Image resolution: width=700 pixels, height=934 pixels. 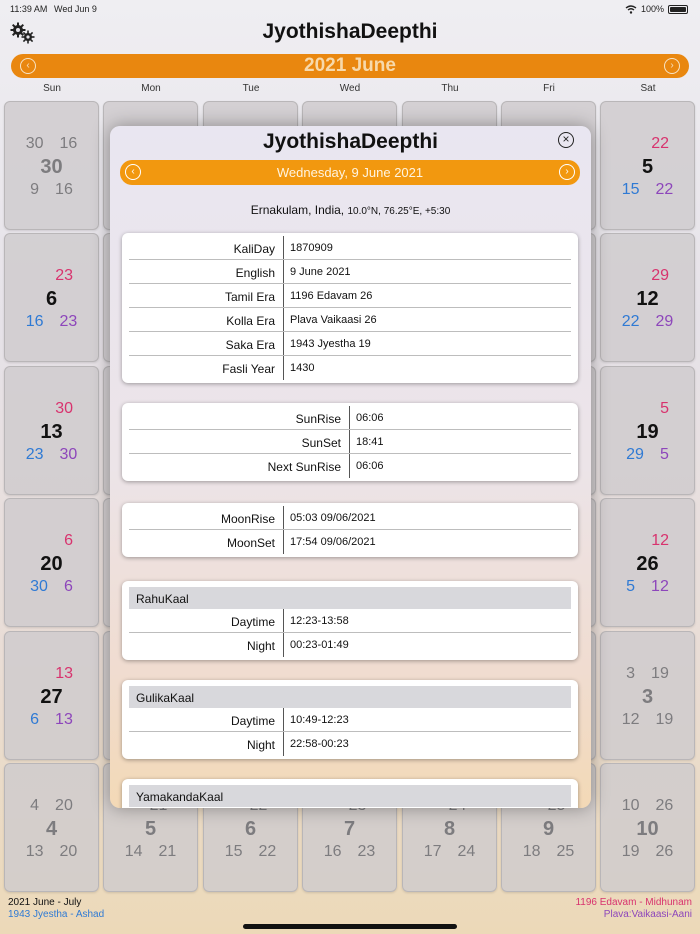 I want to click on selected-date: Wednesday, 9 June 2021, so click(x=350, y=172).